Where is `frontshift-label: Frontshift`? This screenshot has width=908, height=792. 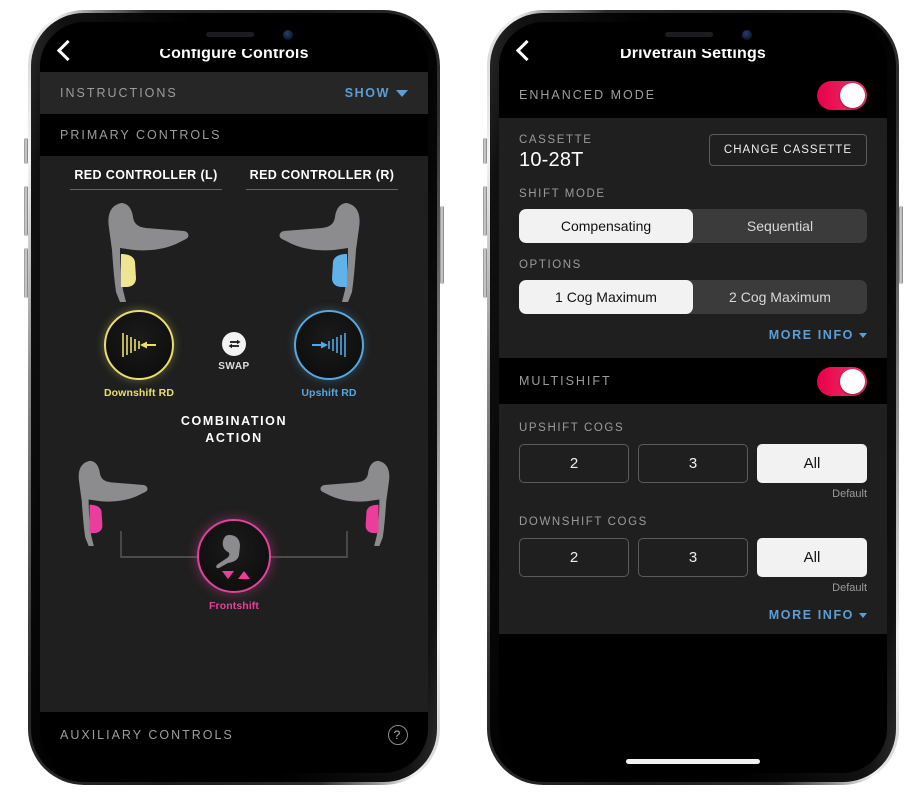 frontshift-label: Frontshift is located at coordinates (234, 606).